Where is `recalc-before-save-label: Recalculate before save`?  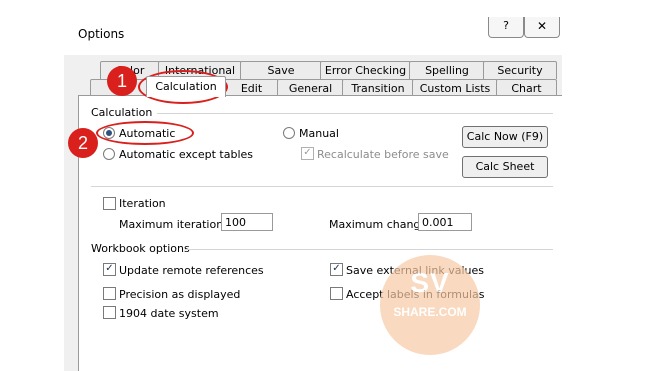
recalc-before-save-label: Recalculate before save is located at coordinates (383, 154).